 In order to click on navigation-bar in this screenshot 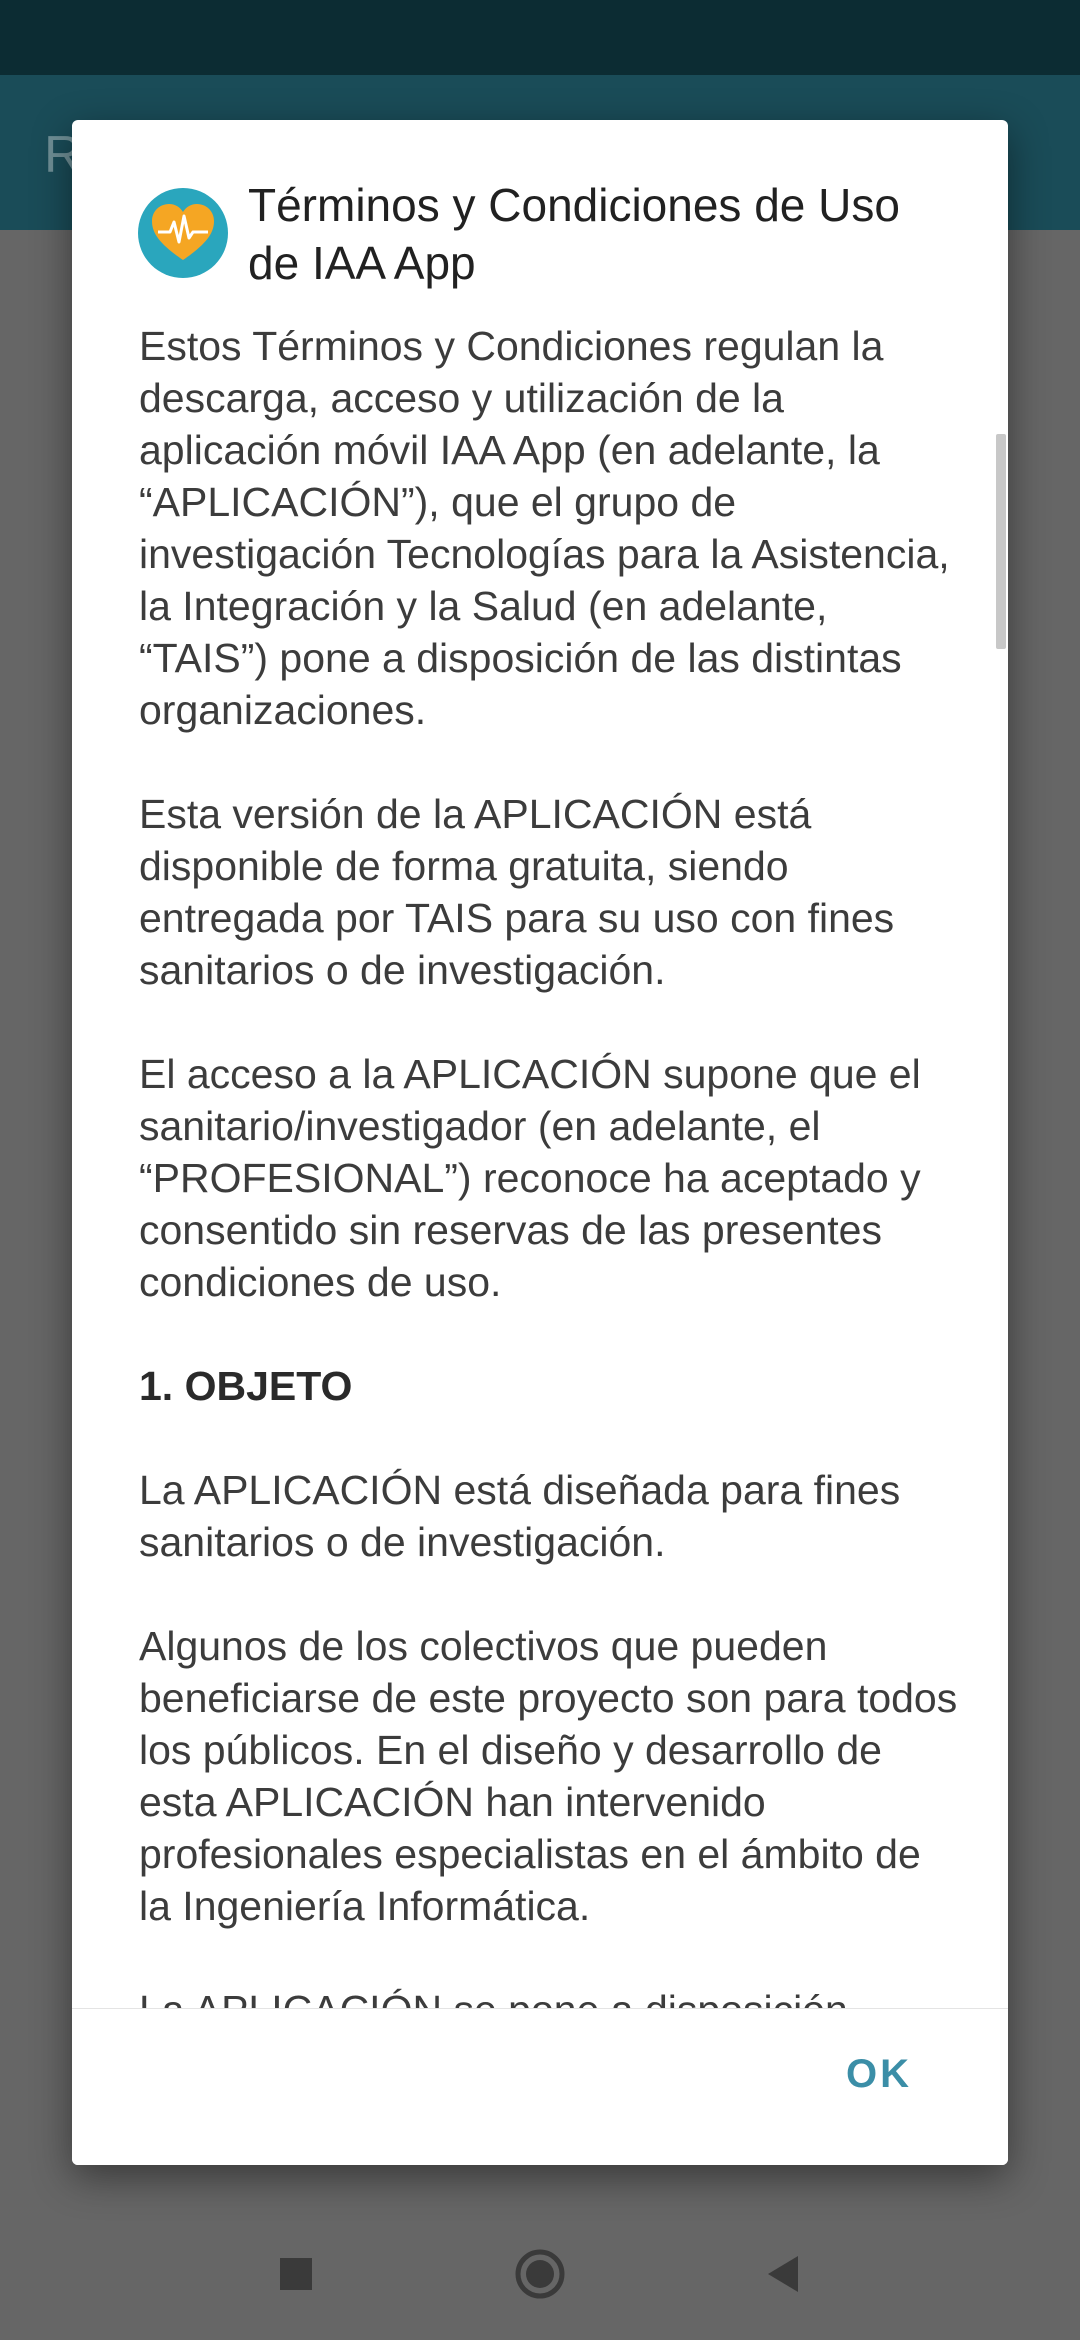, I will do `click(540, 2275)`.